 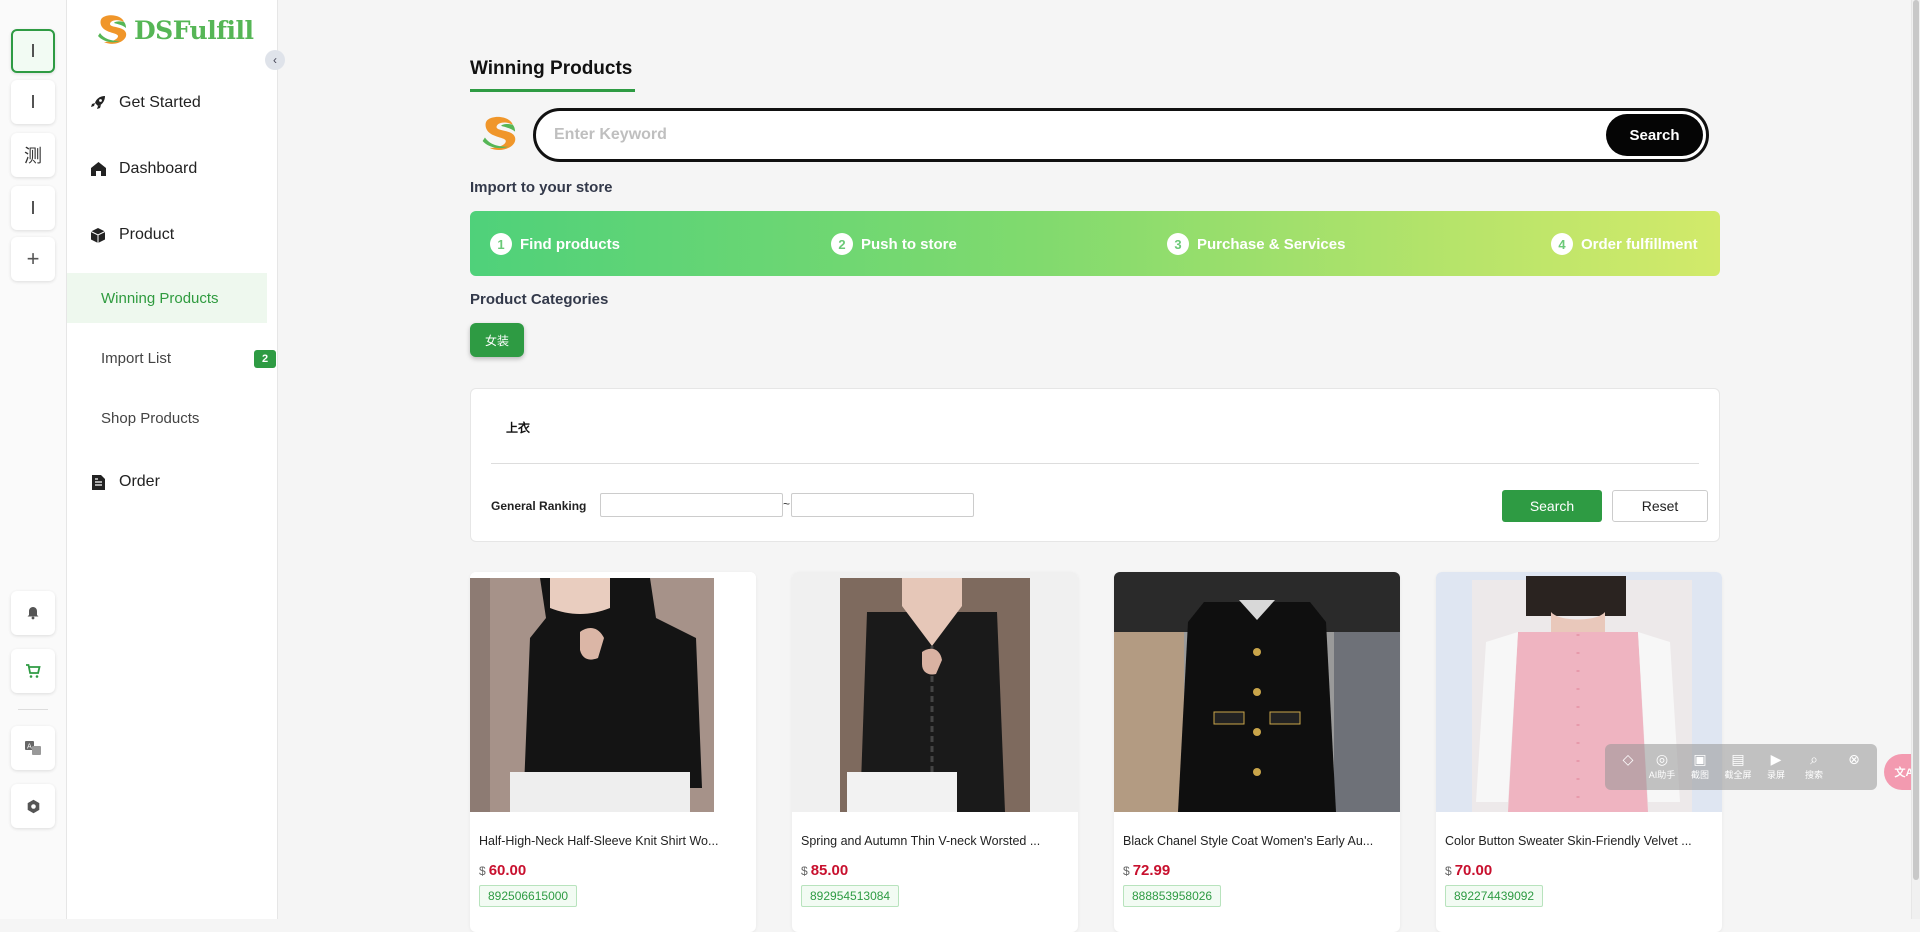 I want to click on nav-label: Get Started, so click(x=160, y=102).